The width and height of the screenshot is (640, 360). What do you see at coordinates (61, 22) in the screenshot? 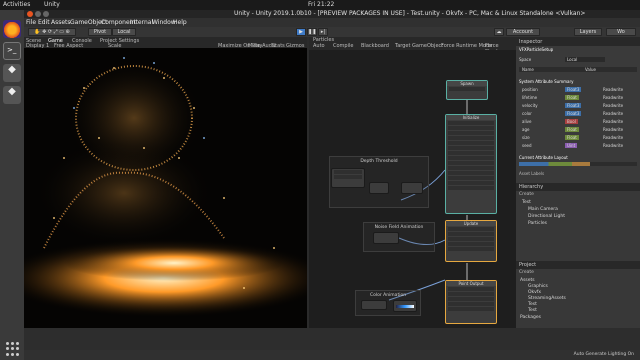
I see `menu-assets: Assets` at bounding box center [61, 22].